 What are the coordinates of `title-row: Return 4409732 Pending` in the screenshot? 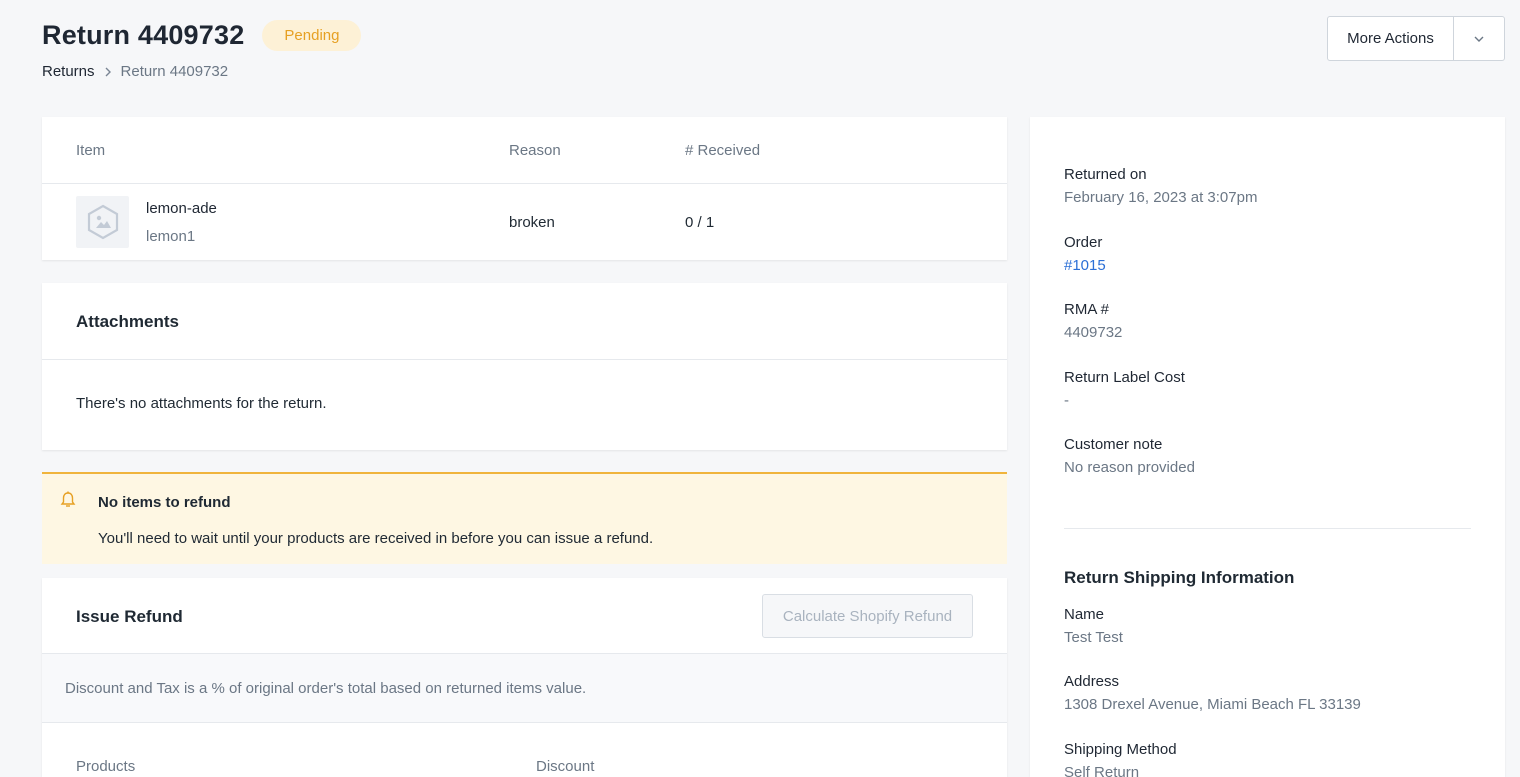 It's located at (202, 35).